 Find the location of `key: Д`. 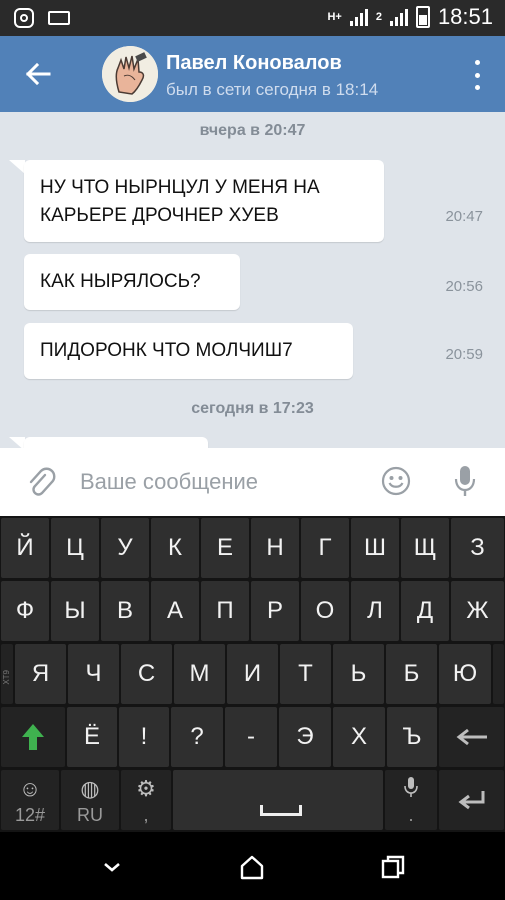

key: Д is located at coordinates (425, 611).